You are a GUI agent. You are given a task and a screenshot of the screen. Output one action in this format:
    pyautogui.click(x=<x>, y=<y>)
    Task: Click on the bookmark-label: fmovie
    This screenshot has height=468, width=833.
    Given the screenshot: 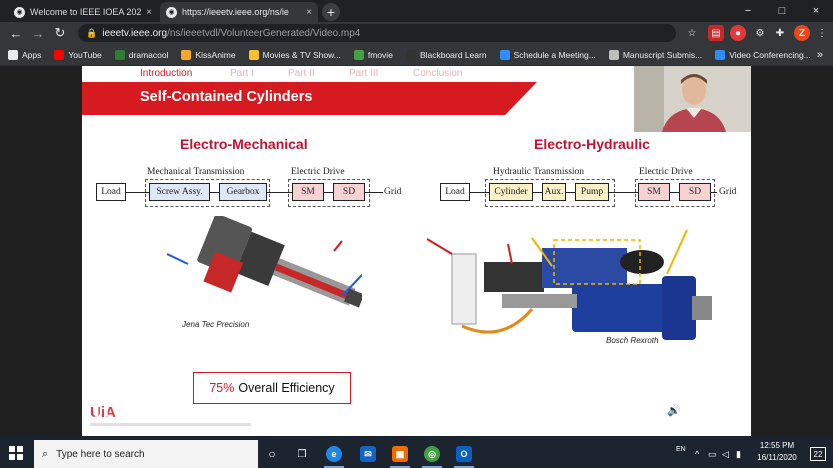 What is the action you would take?
    pyautogui.click(x=380, y=54)
    